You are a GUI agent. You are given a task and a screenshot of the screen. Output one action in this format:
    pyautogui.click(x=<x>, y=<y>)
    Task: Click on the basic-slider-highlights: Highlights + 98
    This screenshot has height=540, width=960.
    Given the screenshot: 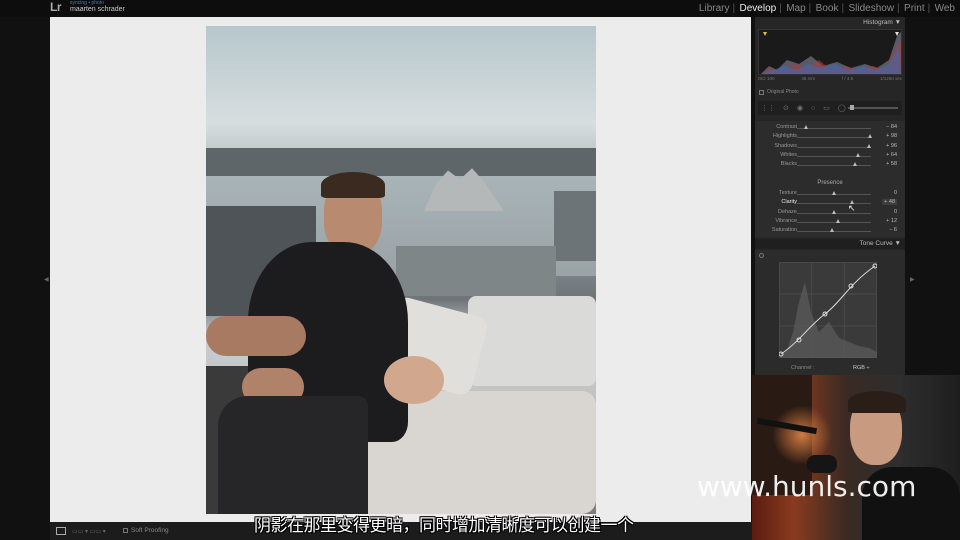 What is the action you would take?
    pyautogui.click(x=830, y=137)
    